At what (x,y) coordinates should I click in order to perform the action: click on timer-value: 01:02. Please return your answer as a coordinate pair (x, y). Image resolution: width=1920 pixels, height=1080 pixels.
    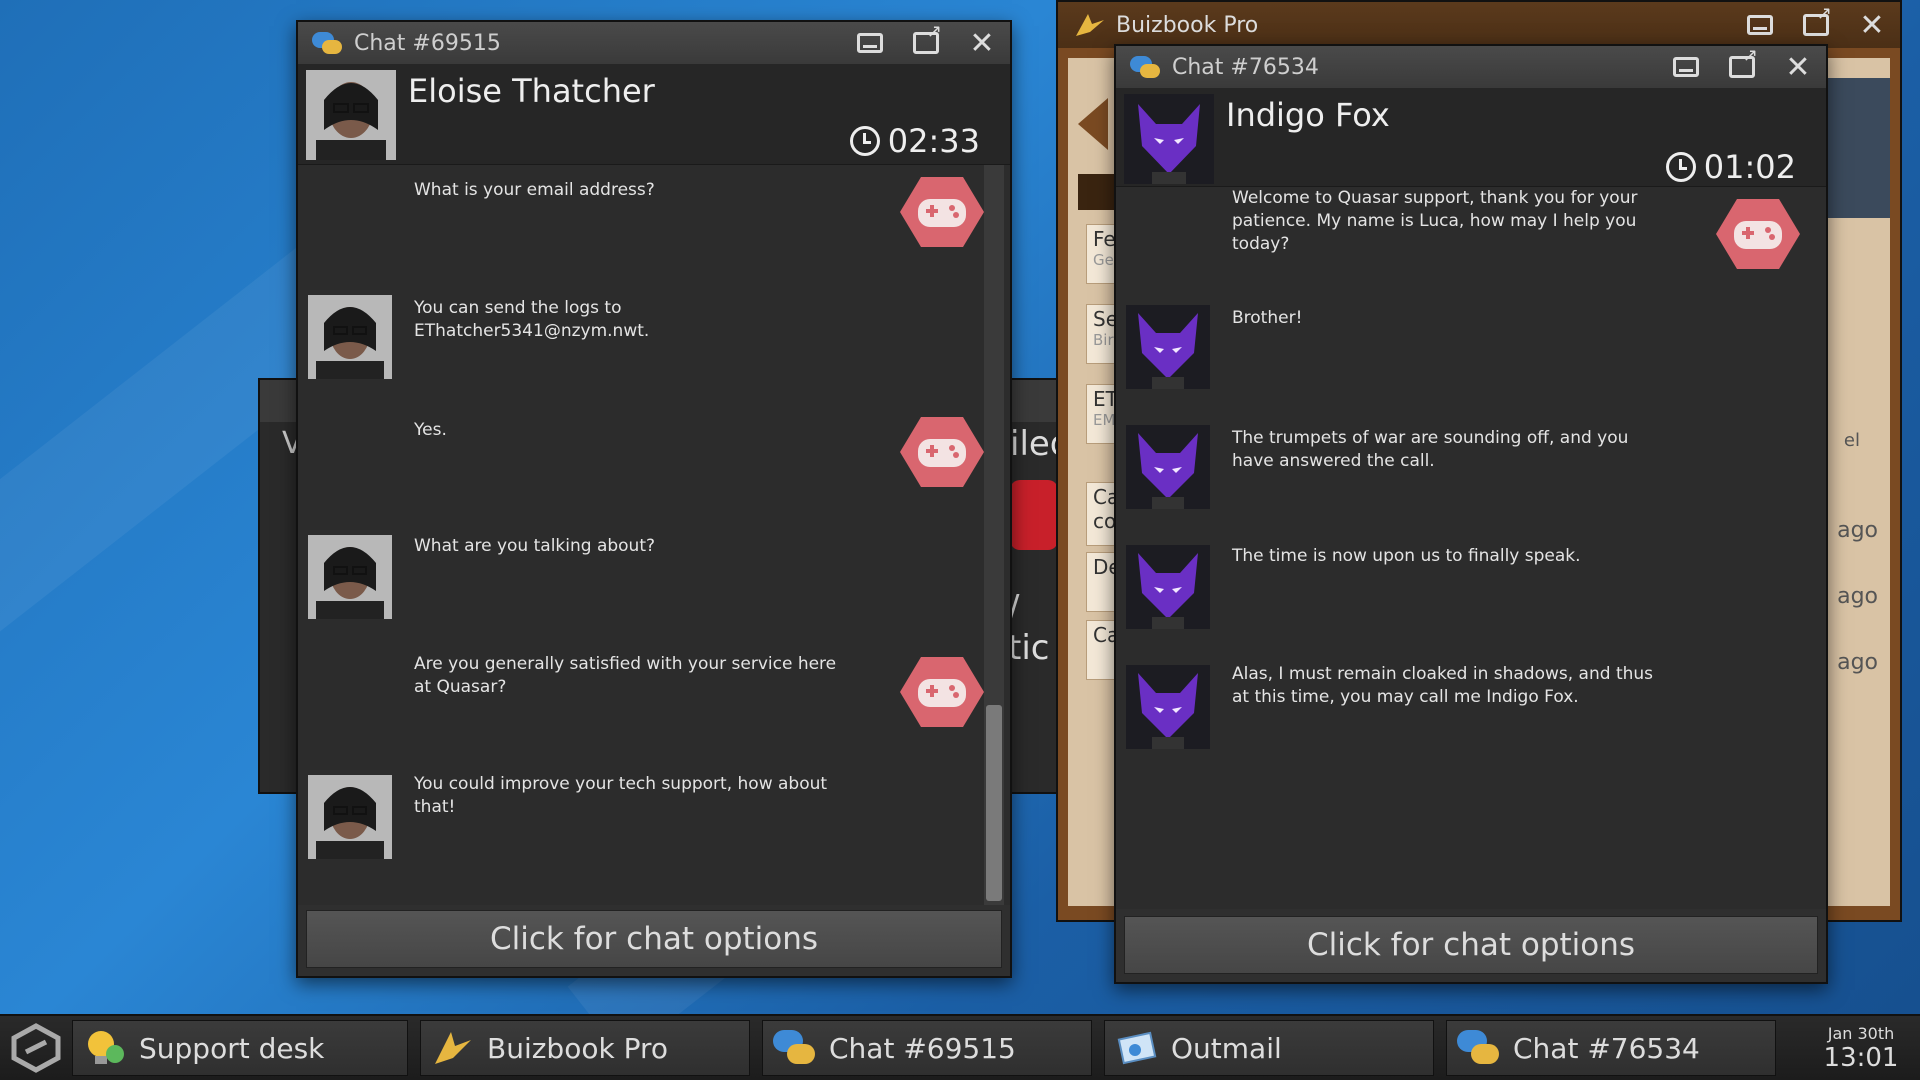
    Looking at the image, I should click on (1749, 167).